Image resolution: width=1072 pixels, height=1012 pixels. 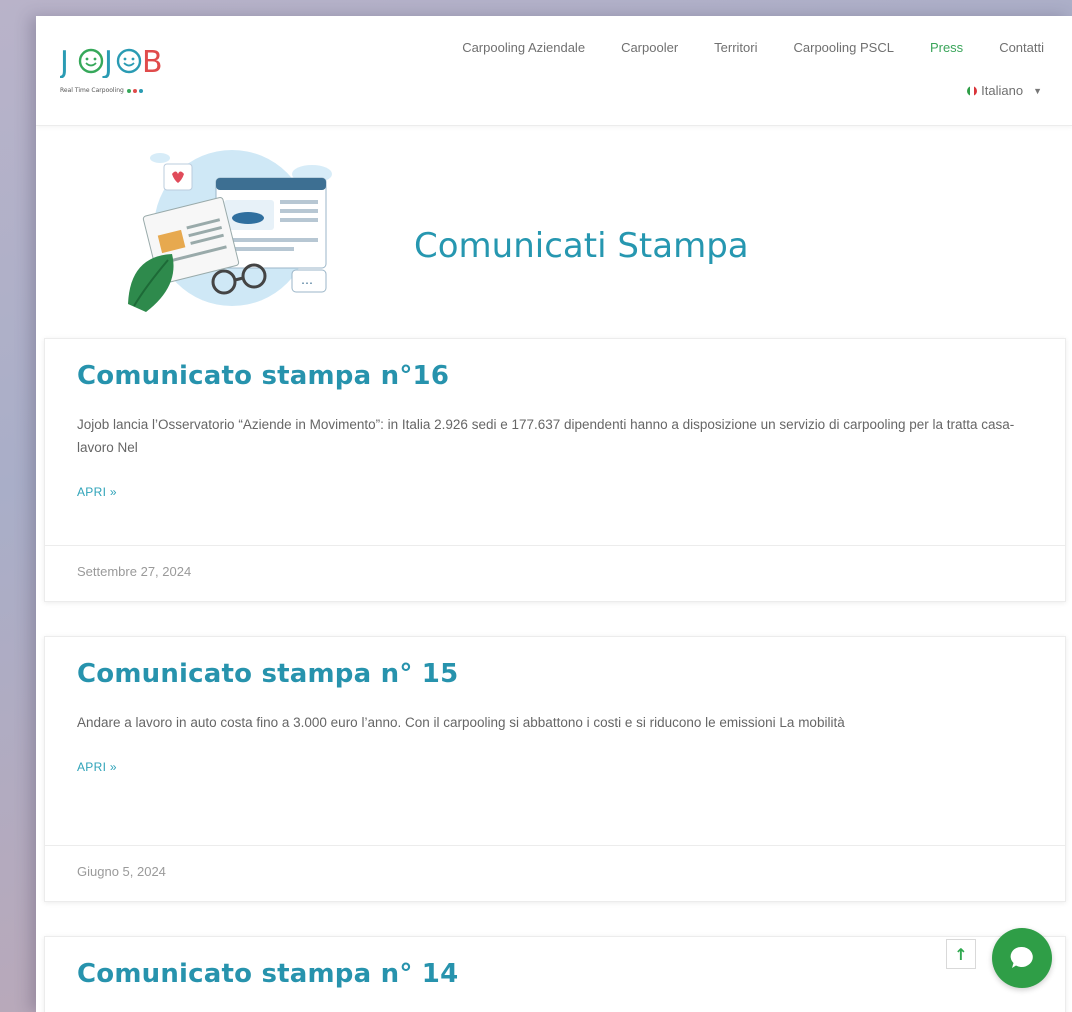 What do you see at coordinates (134, 90) in the screenshot?
I see `tricolor-dots-icon` at bounding box center [134, 90].